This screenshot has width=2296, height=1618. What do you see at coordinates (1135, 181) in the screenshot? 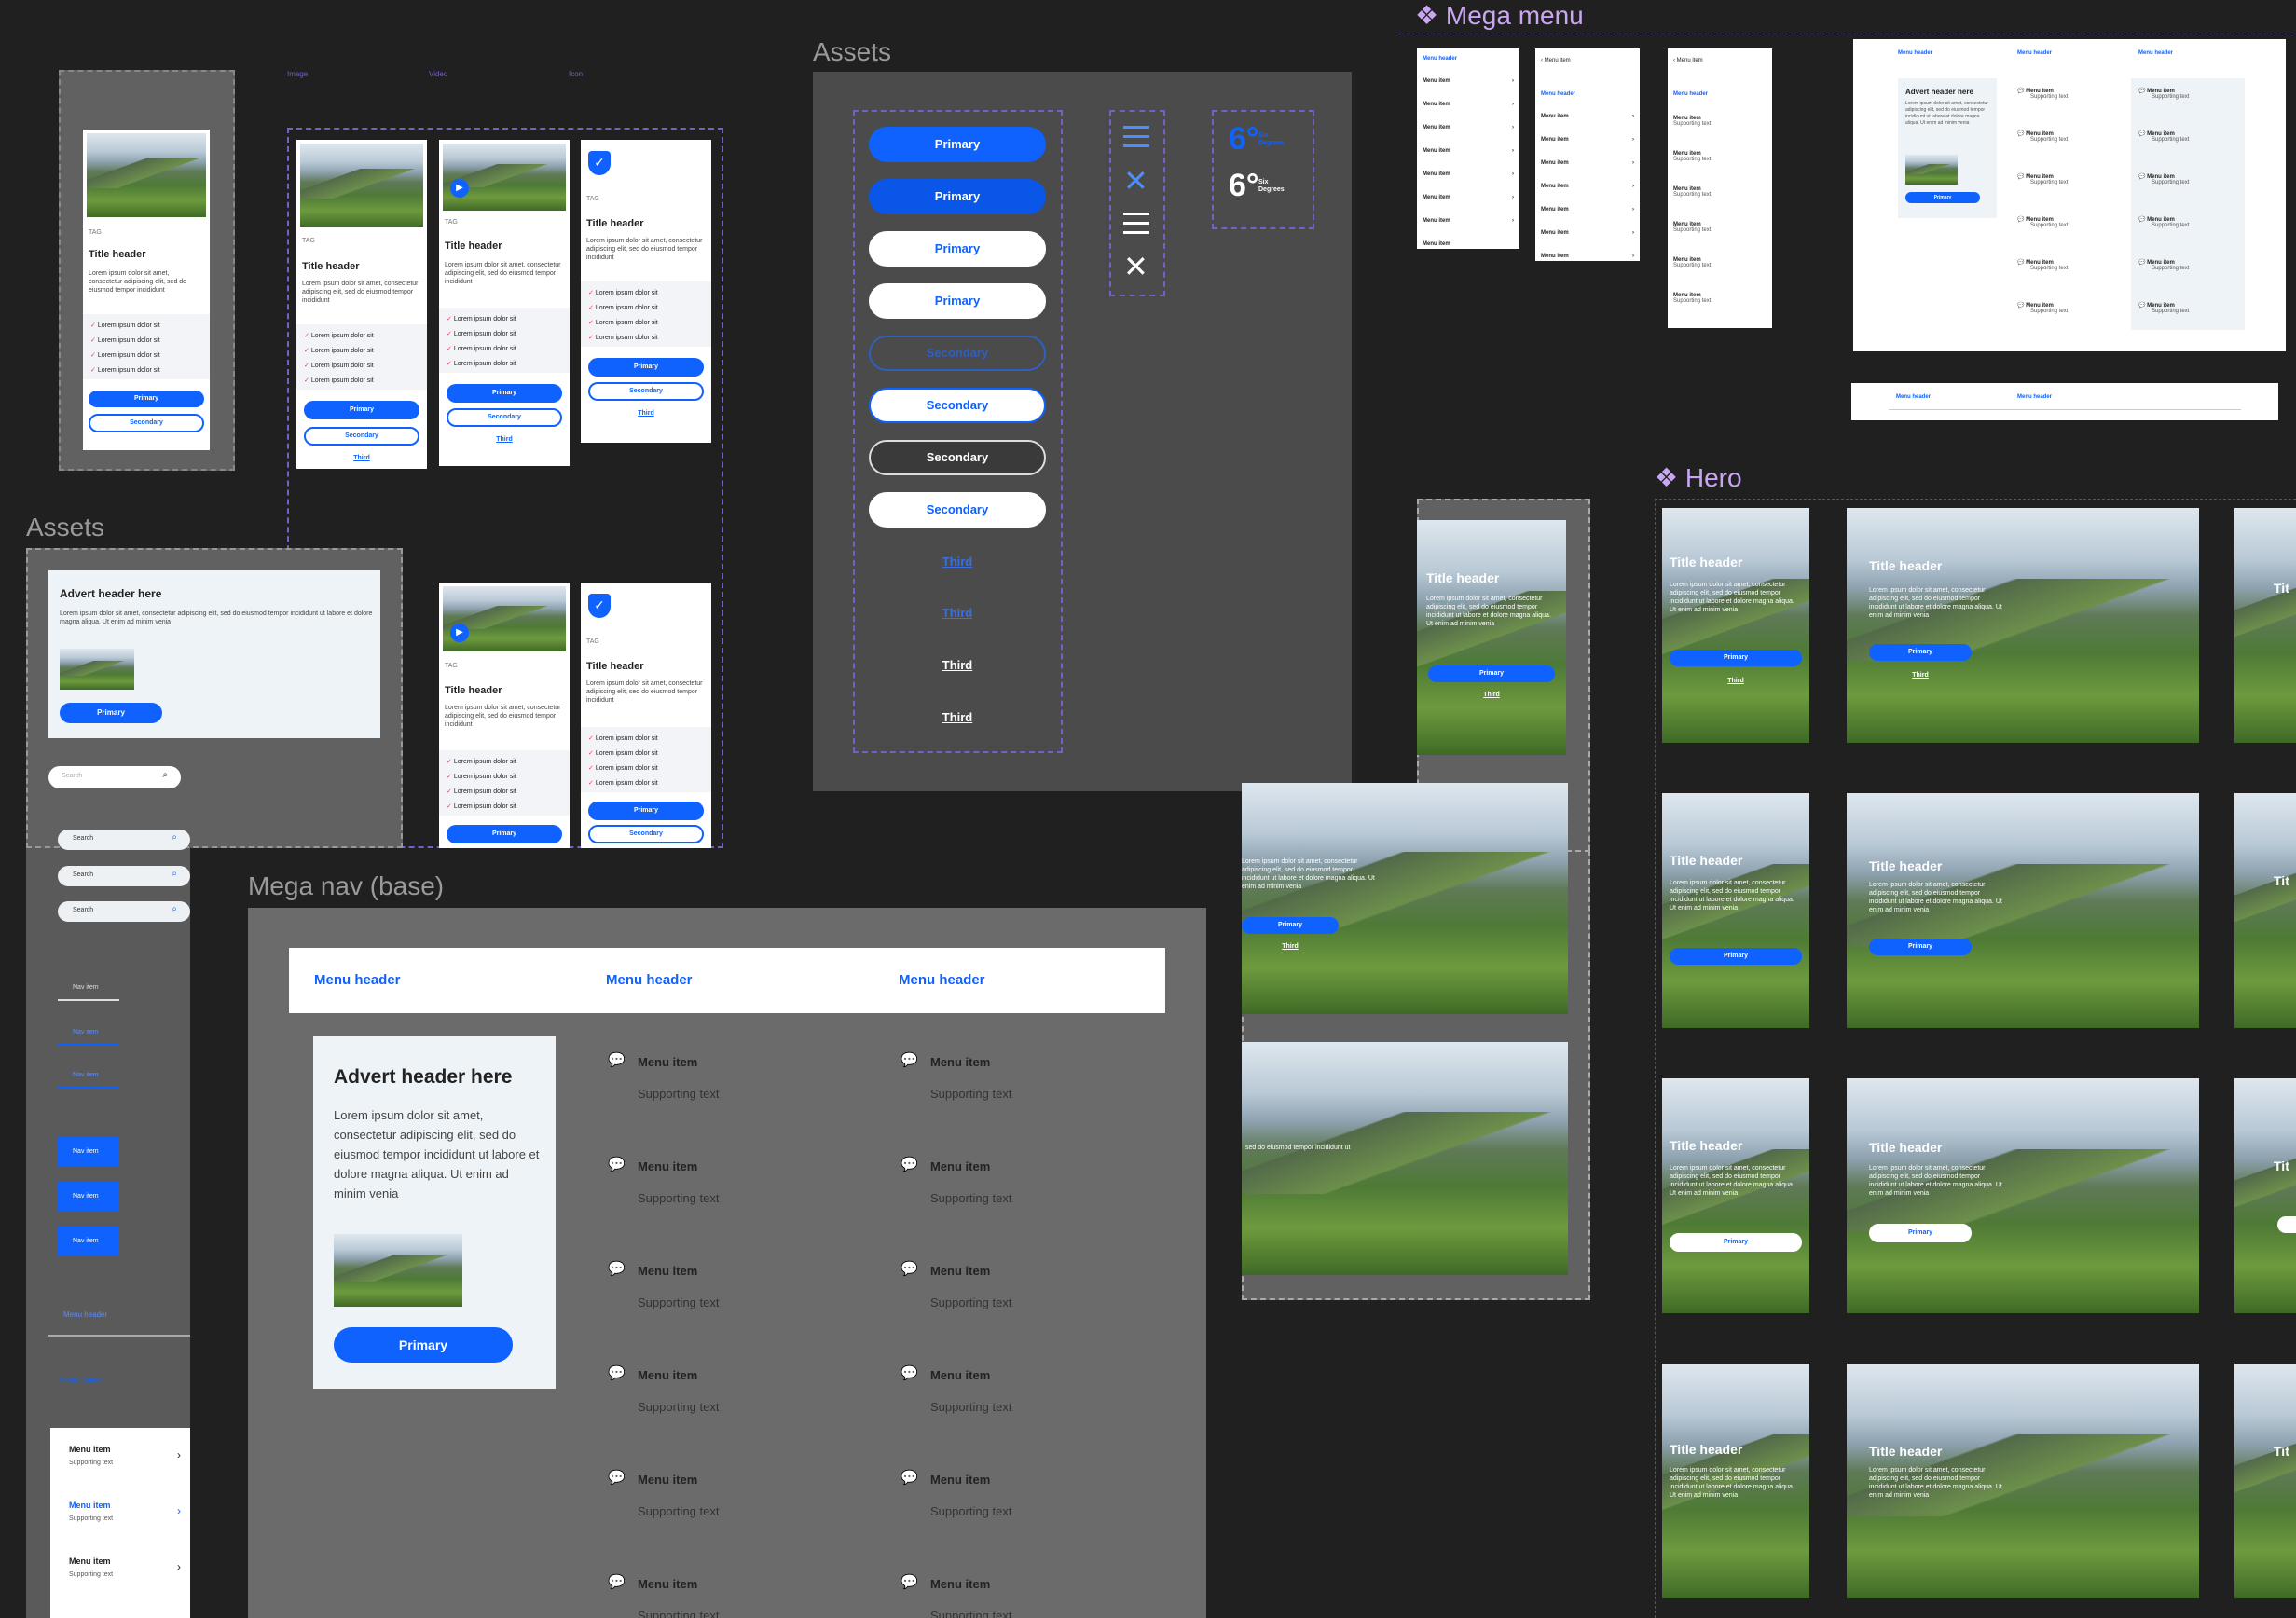
I see `close-icon: ✕` at bounding box center [1135, 181].